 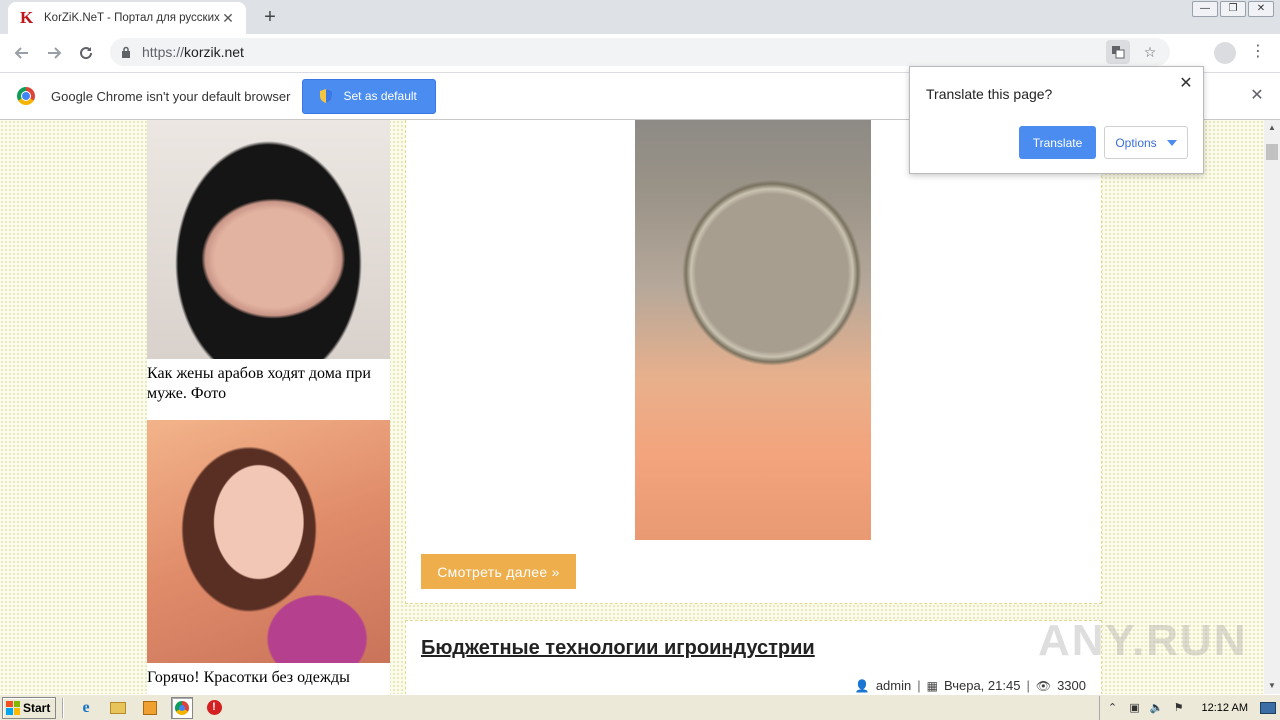 I want to click on translate-options-label: Options, so click(x=1136, y=142).